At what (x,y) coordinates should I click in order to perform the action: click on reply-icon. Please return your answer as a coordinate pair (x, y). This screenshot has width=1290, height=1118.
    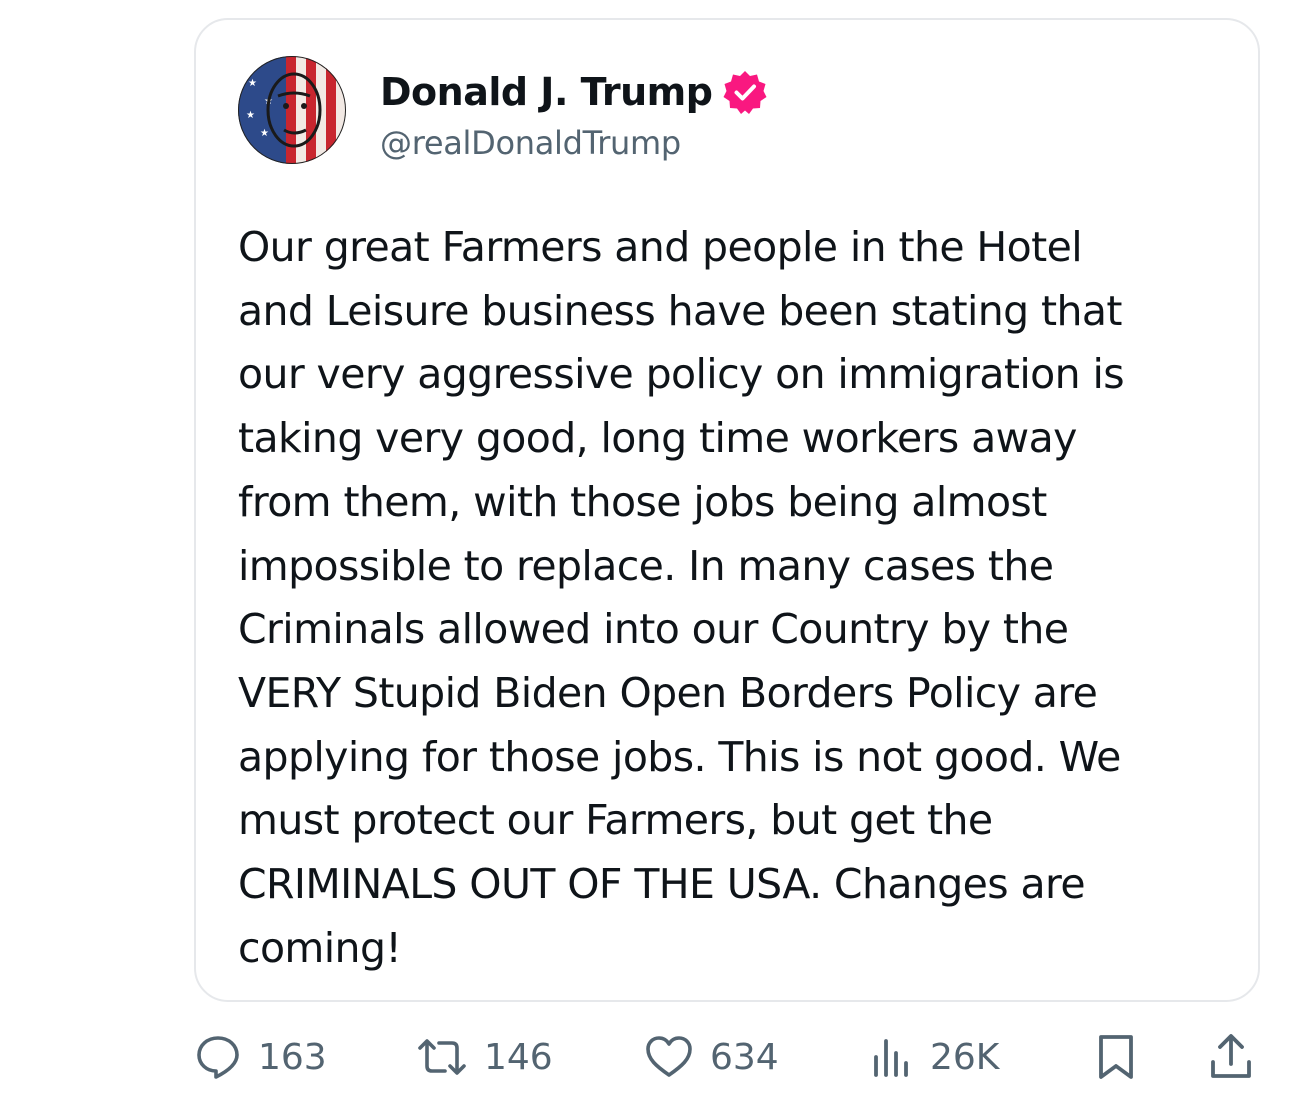
    Looking at the image, I should click on (218, 1057).